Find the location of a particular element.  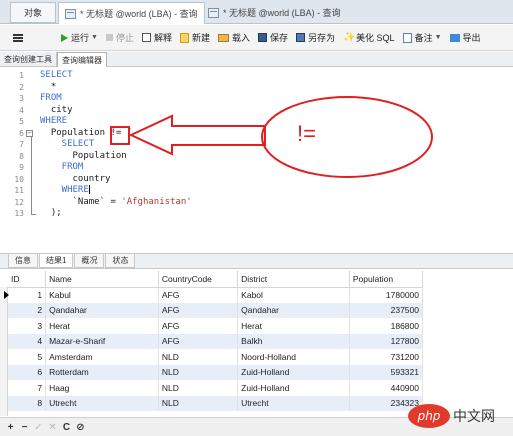

table-row: 3 Herat AFG Herat 186800 is located at coordinates (216, 326).